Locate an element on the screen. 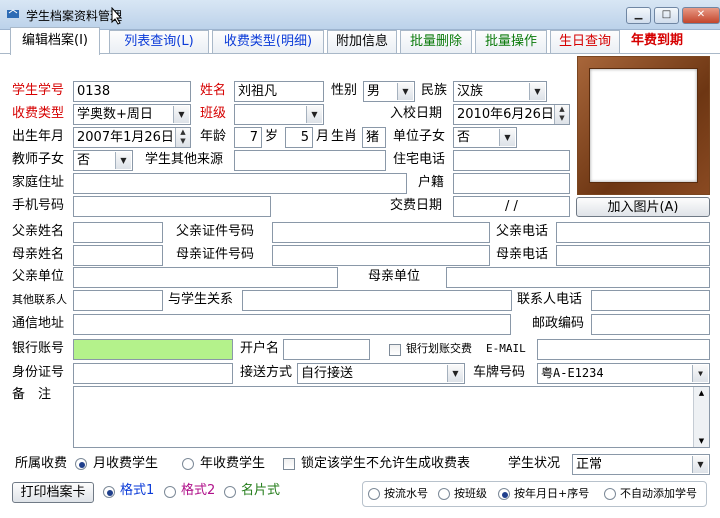 The width and height of the screenshot is (720, 518). enroll-date-input: 2010年6月26日 ▲ ▼ is located at coordinates (511, 114).